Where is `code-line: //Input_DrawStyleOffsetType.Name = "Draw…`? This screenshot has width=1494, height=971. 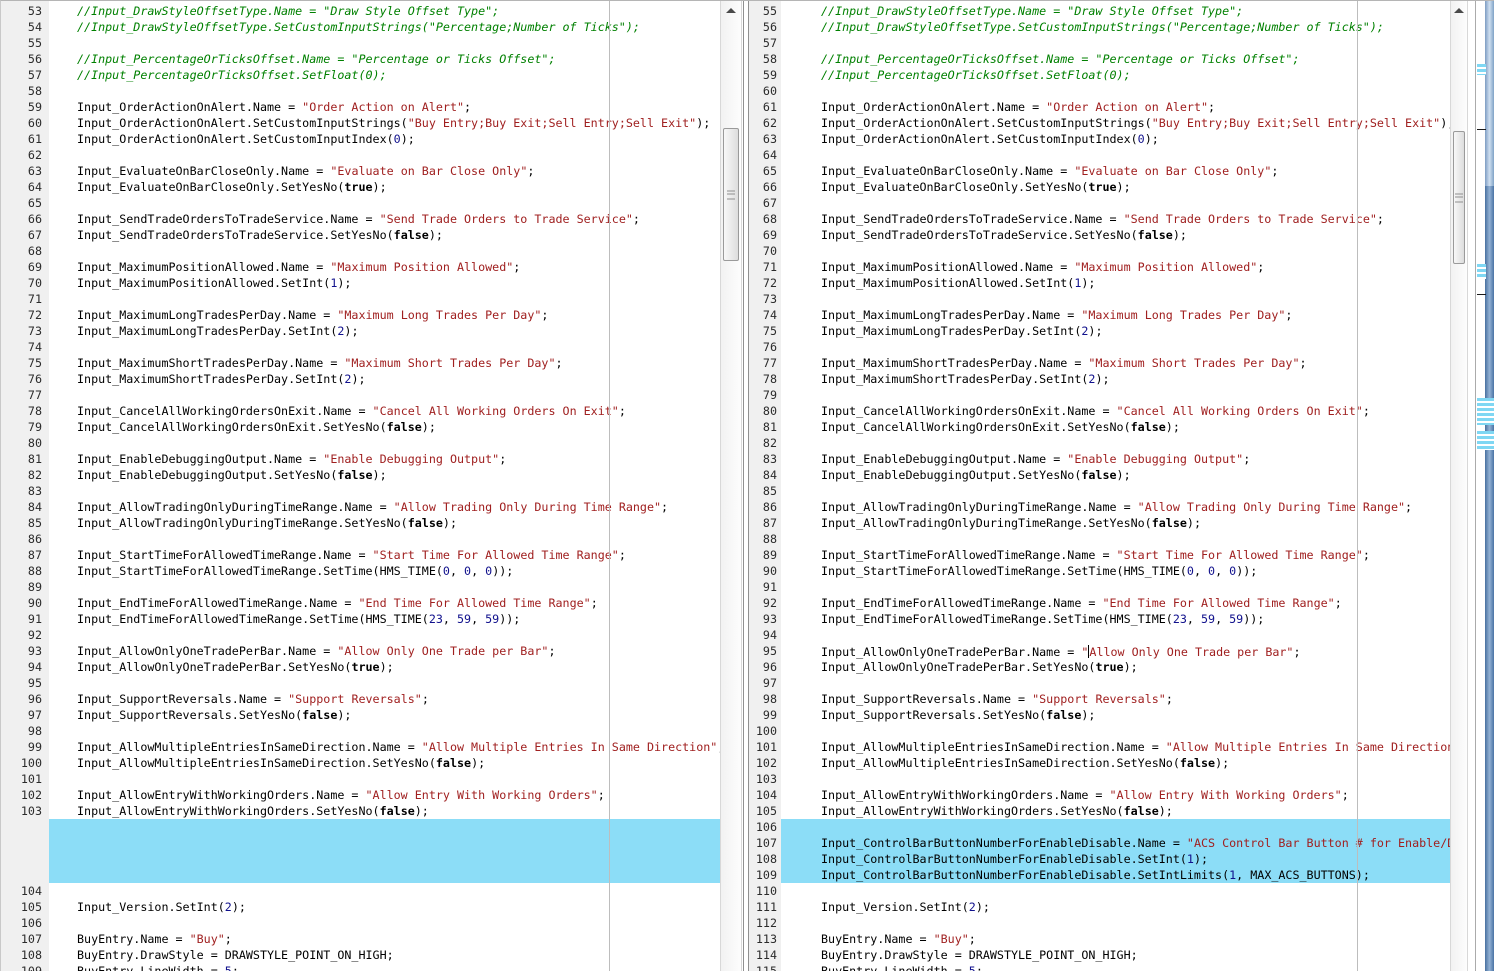 code-line: //Input_DrawStyleOffsetType.Name = "Draw… is located at coordinates (384, 11).